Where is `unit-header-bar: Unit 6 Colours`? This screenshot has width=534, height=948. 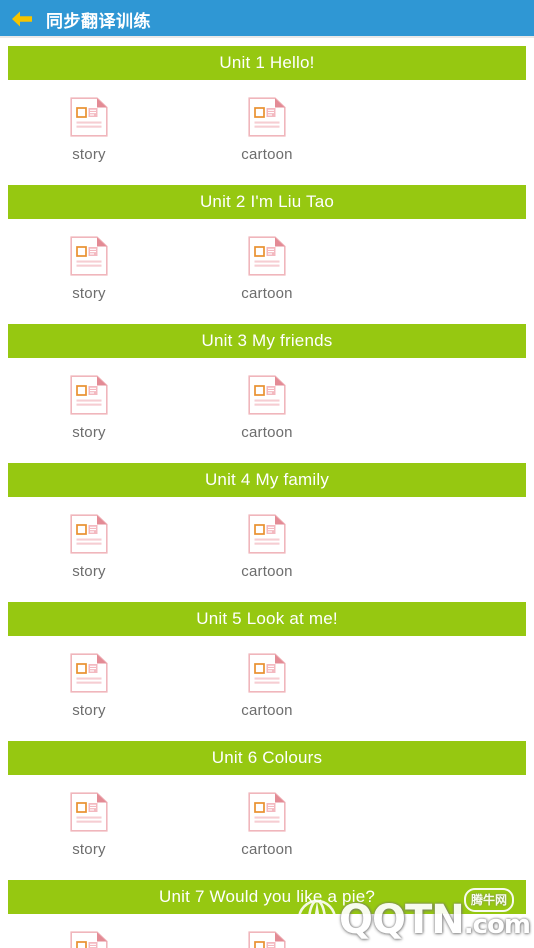
unit-header-bar: Unit 6 Colours is located at coordinates (267, 758).